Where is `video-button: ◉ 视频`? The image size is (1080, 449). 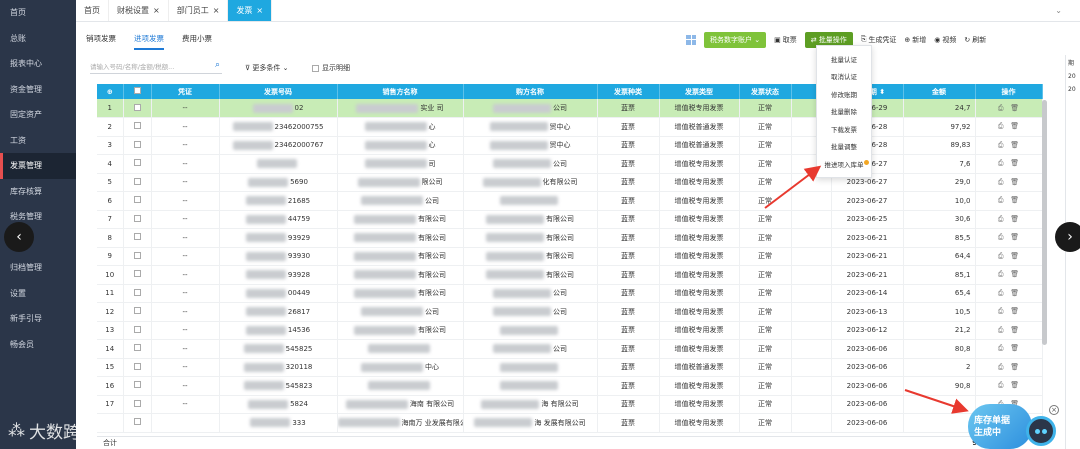
video-button: ◉ 视频 is located at coordinates (945, 40).